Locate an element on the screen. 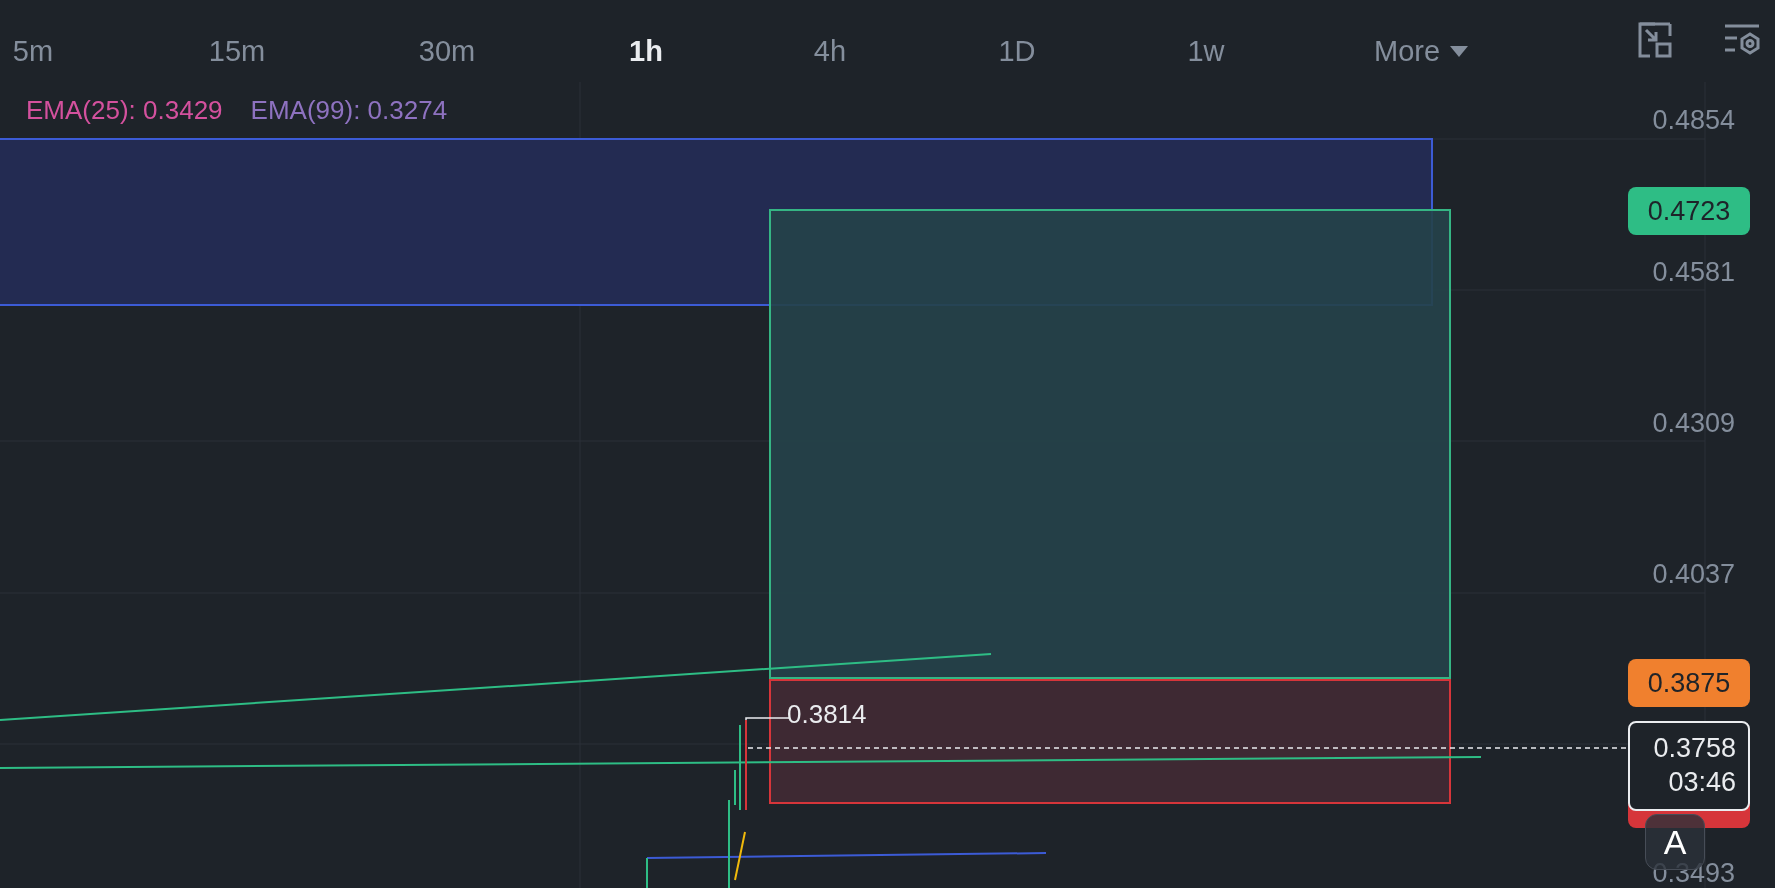 The width and height of the screenshot is (1775, 888). more-dropdown: More is located at coordinates (1421, 52).